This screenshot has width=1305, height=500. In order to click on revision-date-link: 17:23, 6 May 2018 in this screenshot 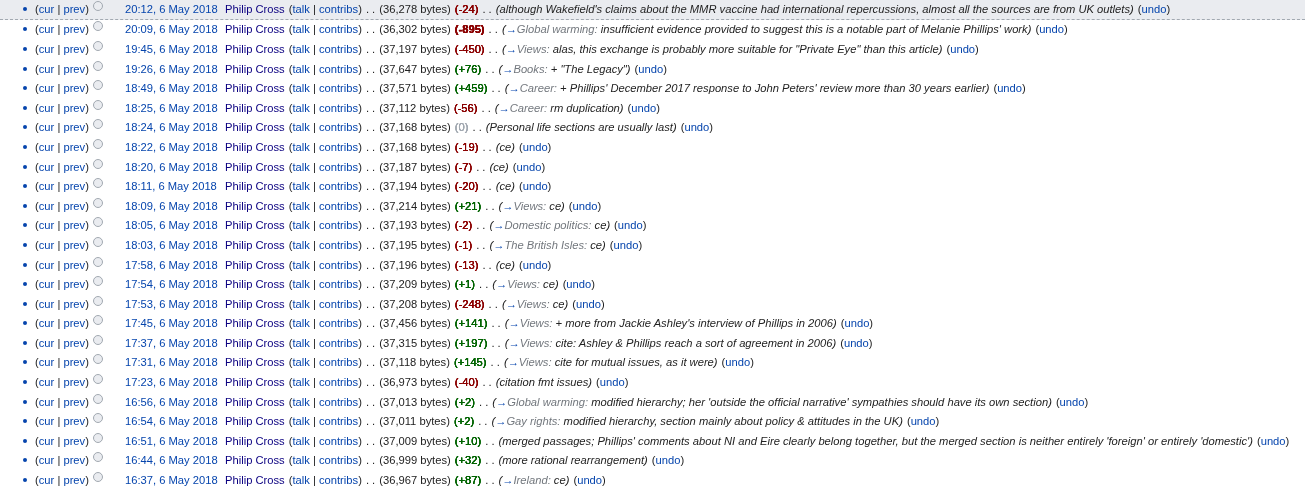, I will do `click(175, 382)`.